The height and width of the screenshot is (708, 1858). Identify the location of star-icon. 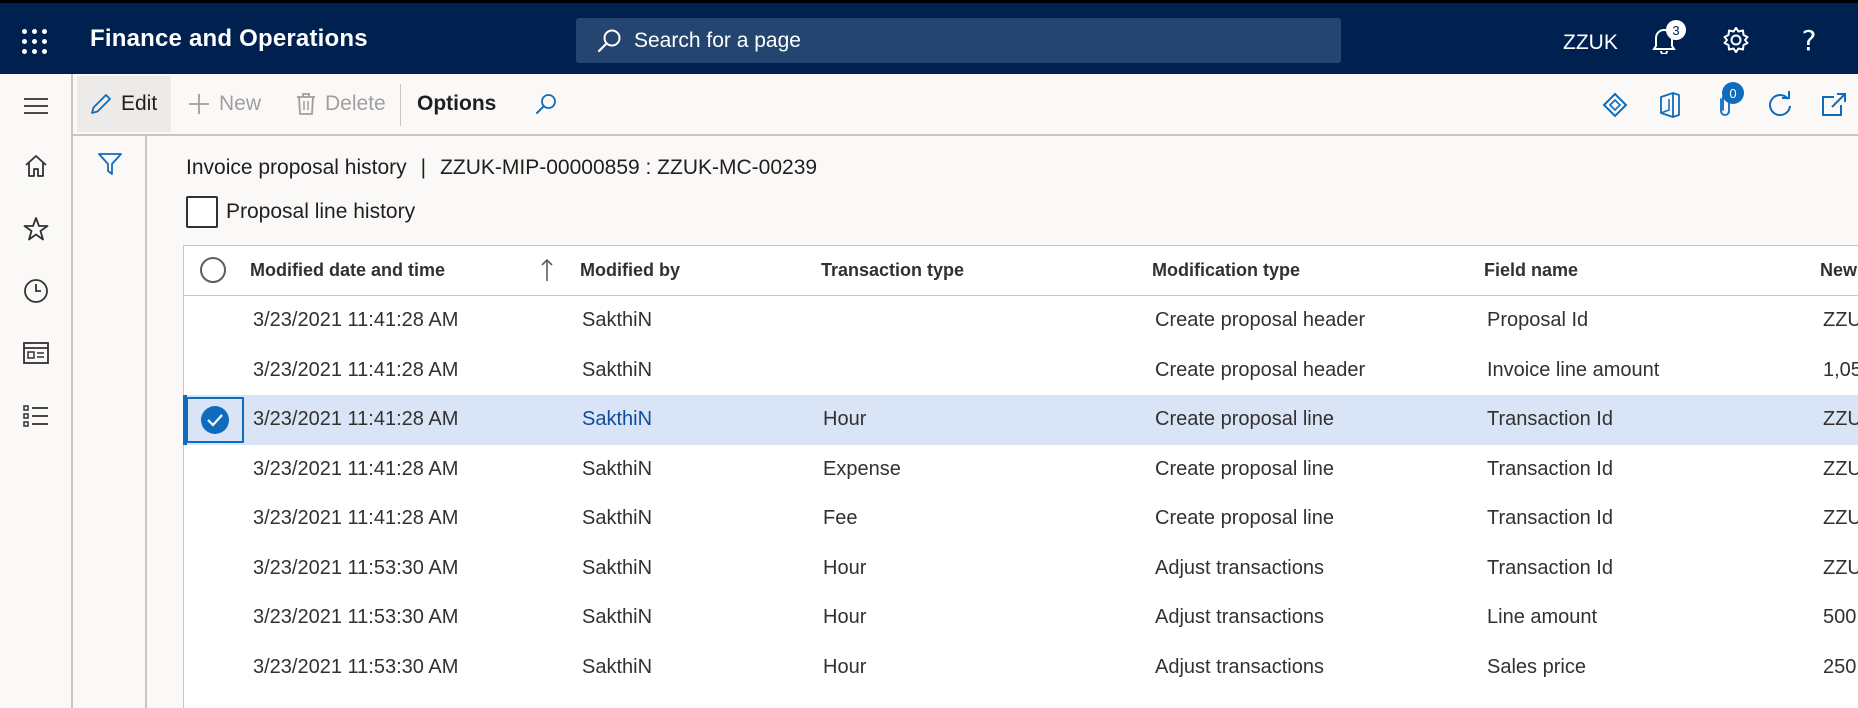
(36, 229).